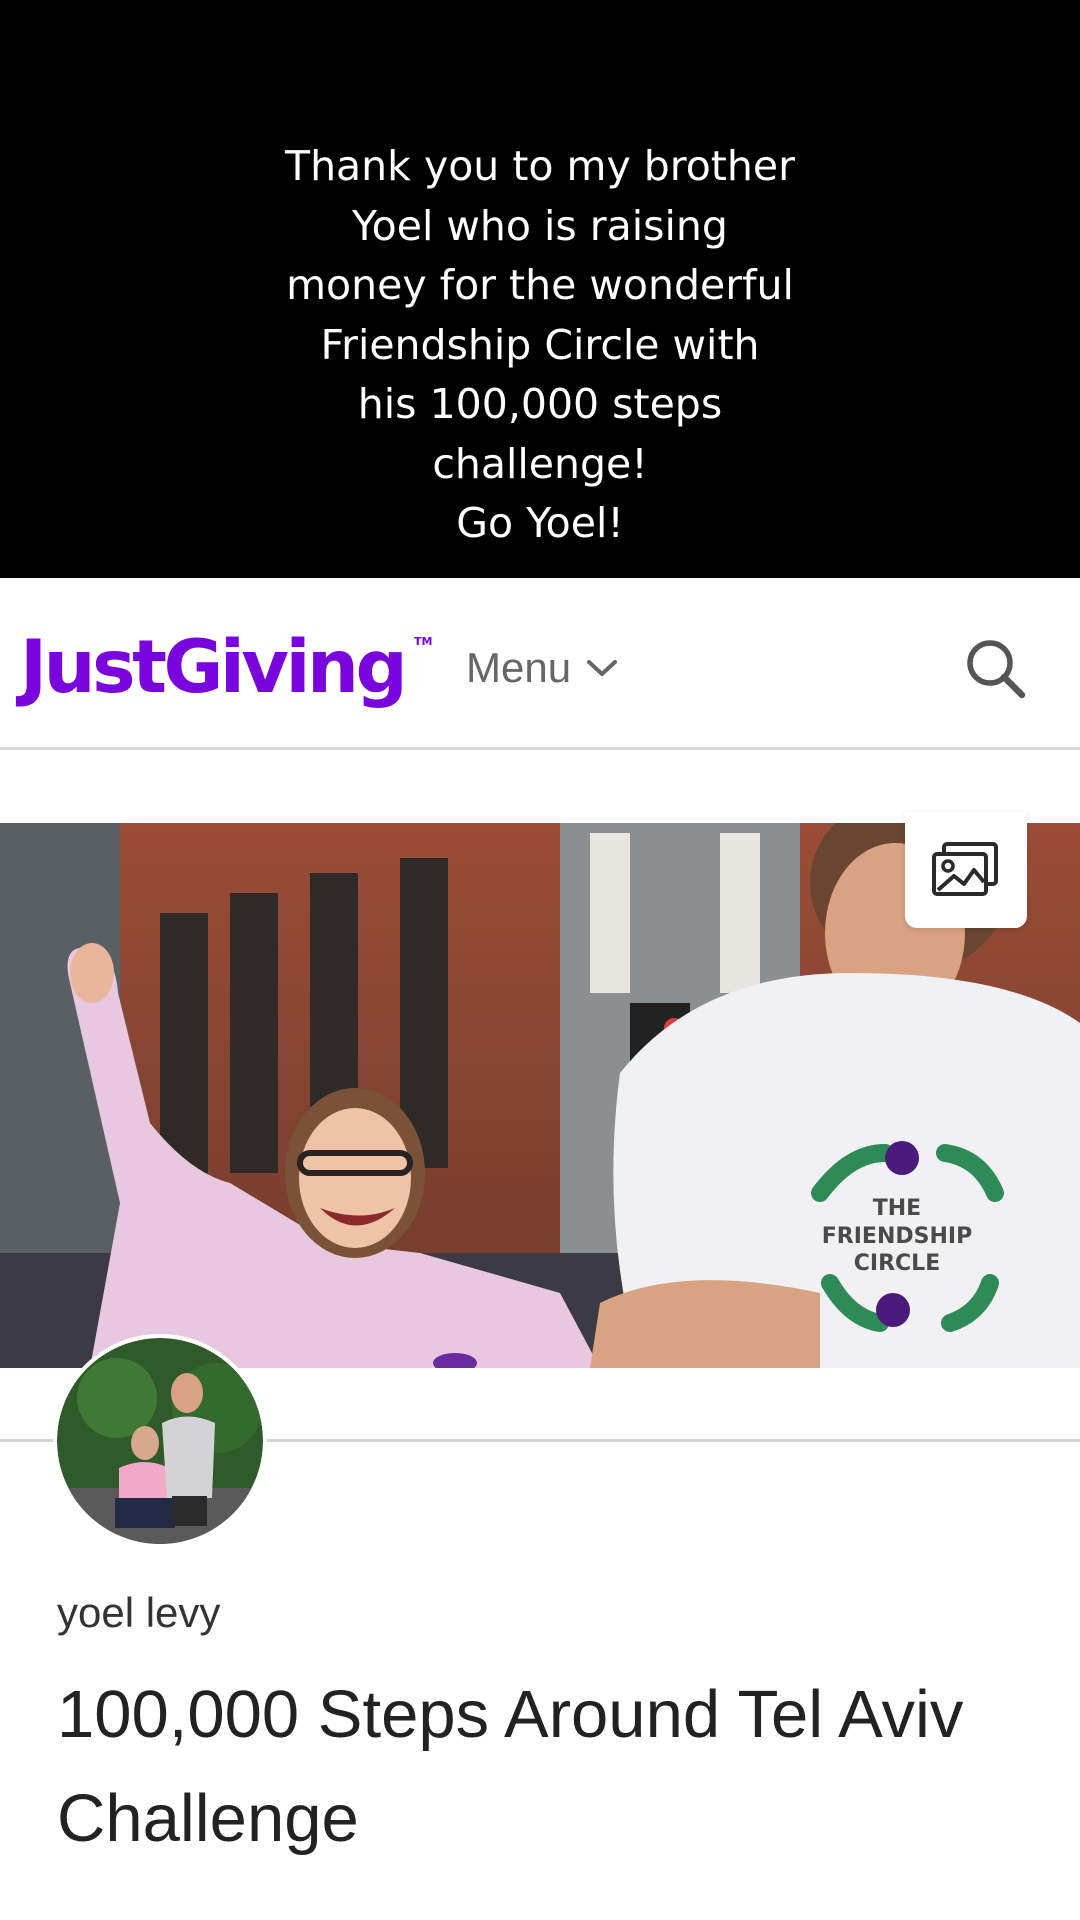 The height and width of the screenshot is (1920, 1080). Describe the element at coordinates (540, 404) in the screenshot. I see `caption-line: his 100,000 steps` at that location.